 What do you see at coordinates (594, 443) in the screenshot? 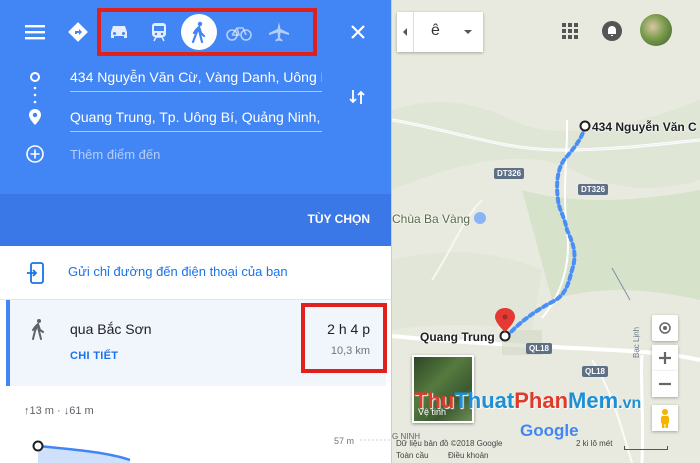
I see `scale-label: 2 ki lô mét` at bounding box center [594, 443].